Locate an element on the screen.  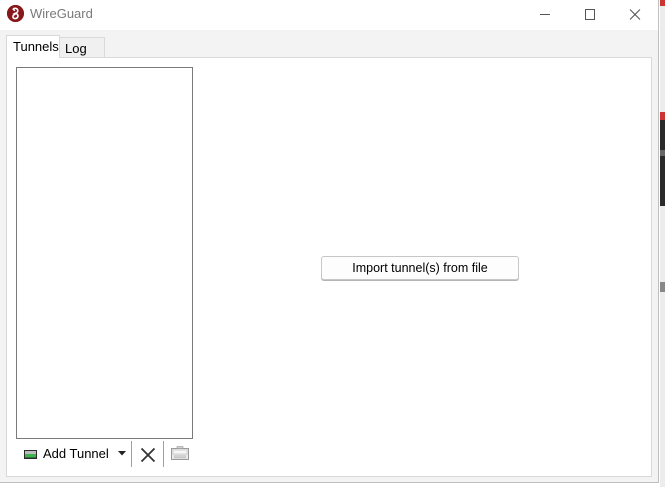
maximize-button is located at coordinates (590, 15).